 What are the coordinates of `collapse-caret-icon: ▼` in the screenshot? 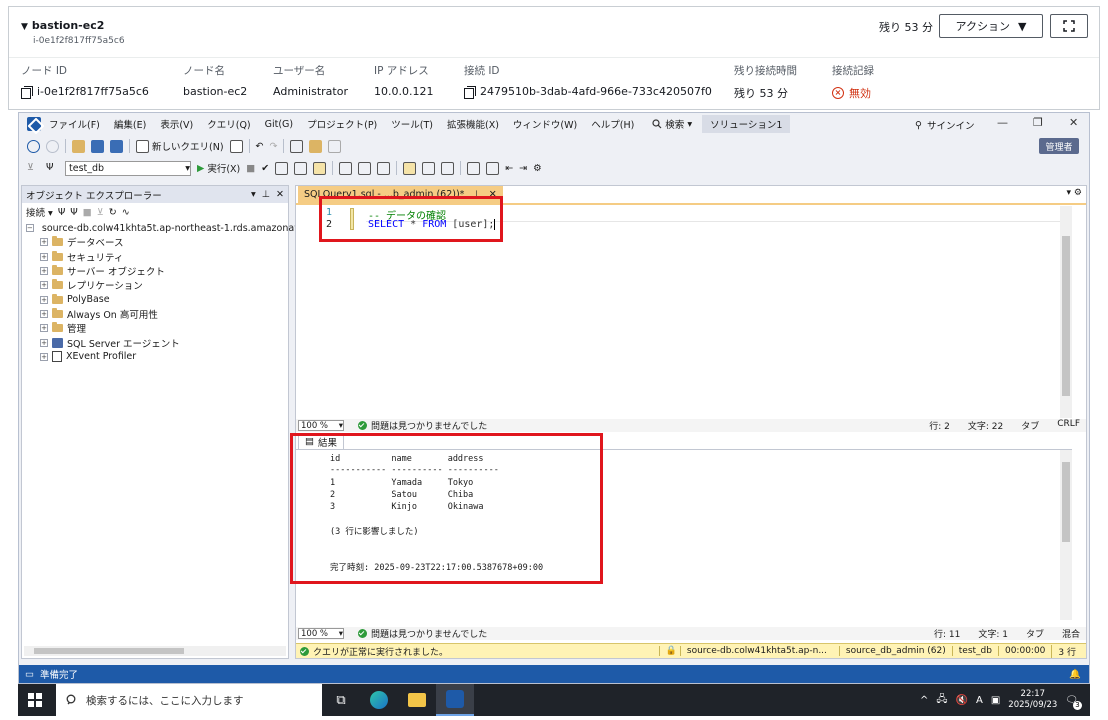 It's located at (24, 27).